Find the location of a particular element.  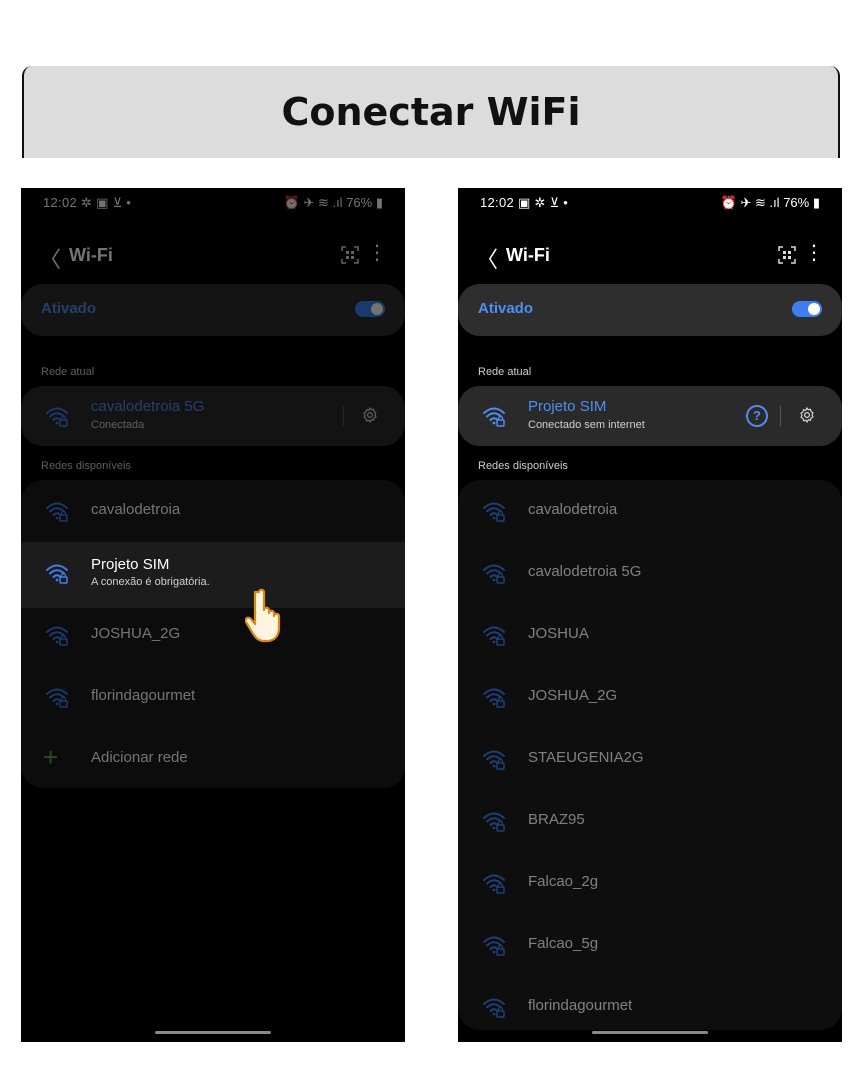

network-name: Projeto SIM is located at coordinates (130, 564).